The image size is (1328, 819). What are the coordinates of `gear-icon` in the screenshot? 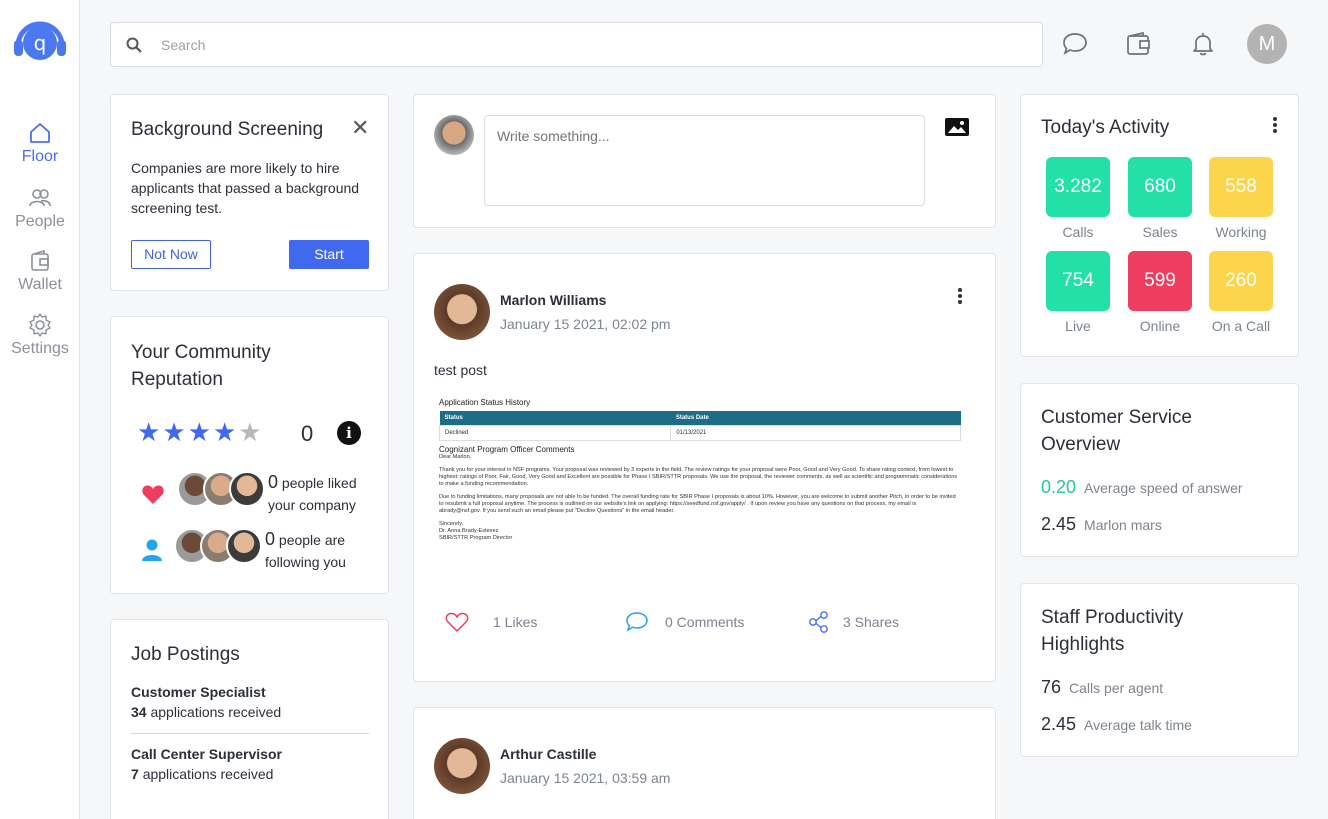 It's located at (40, 325).